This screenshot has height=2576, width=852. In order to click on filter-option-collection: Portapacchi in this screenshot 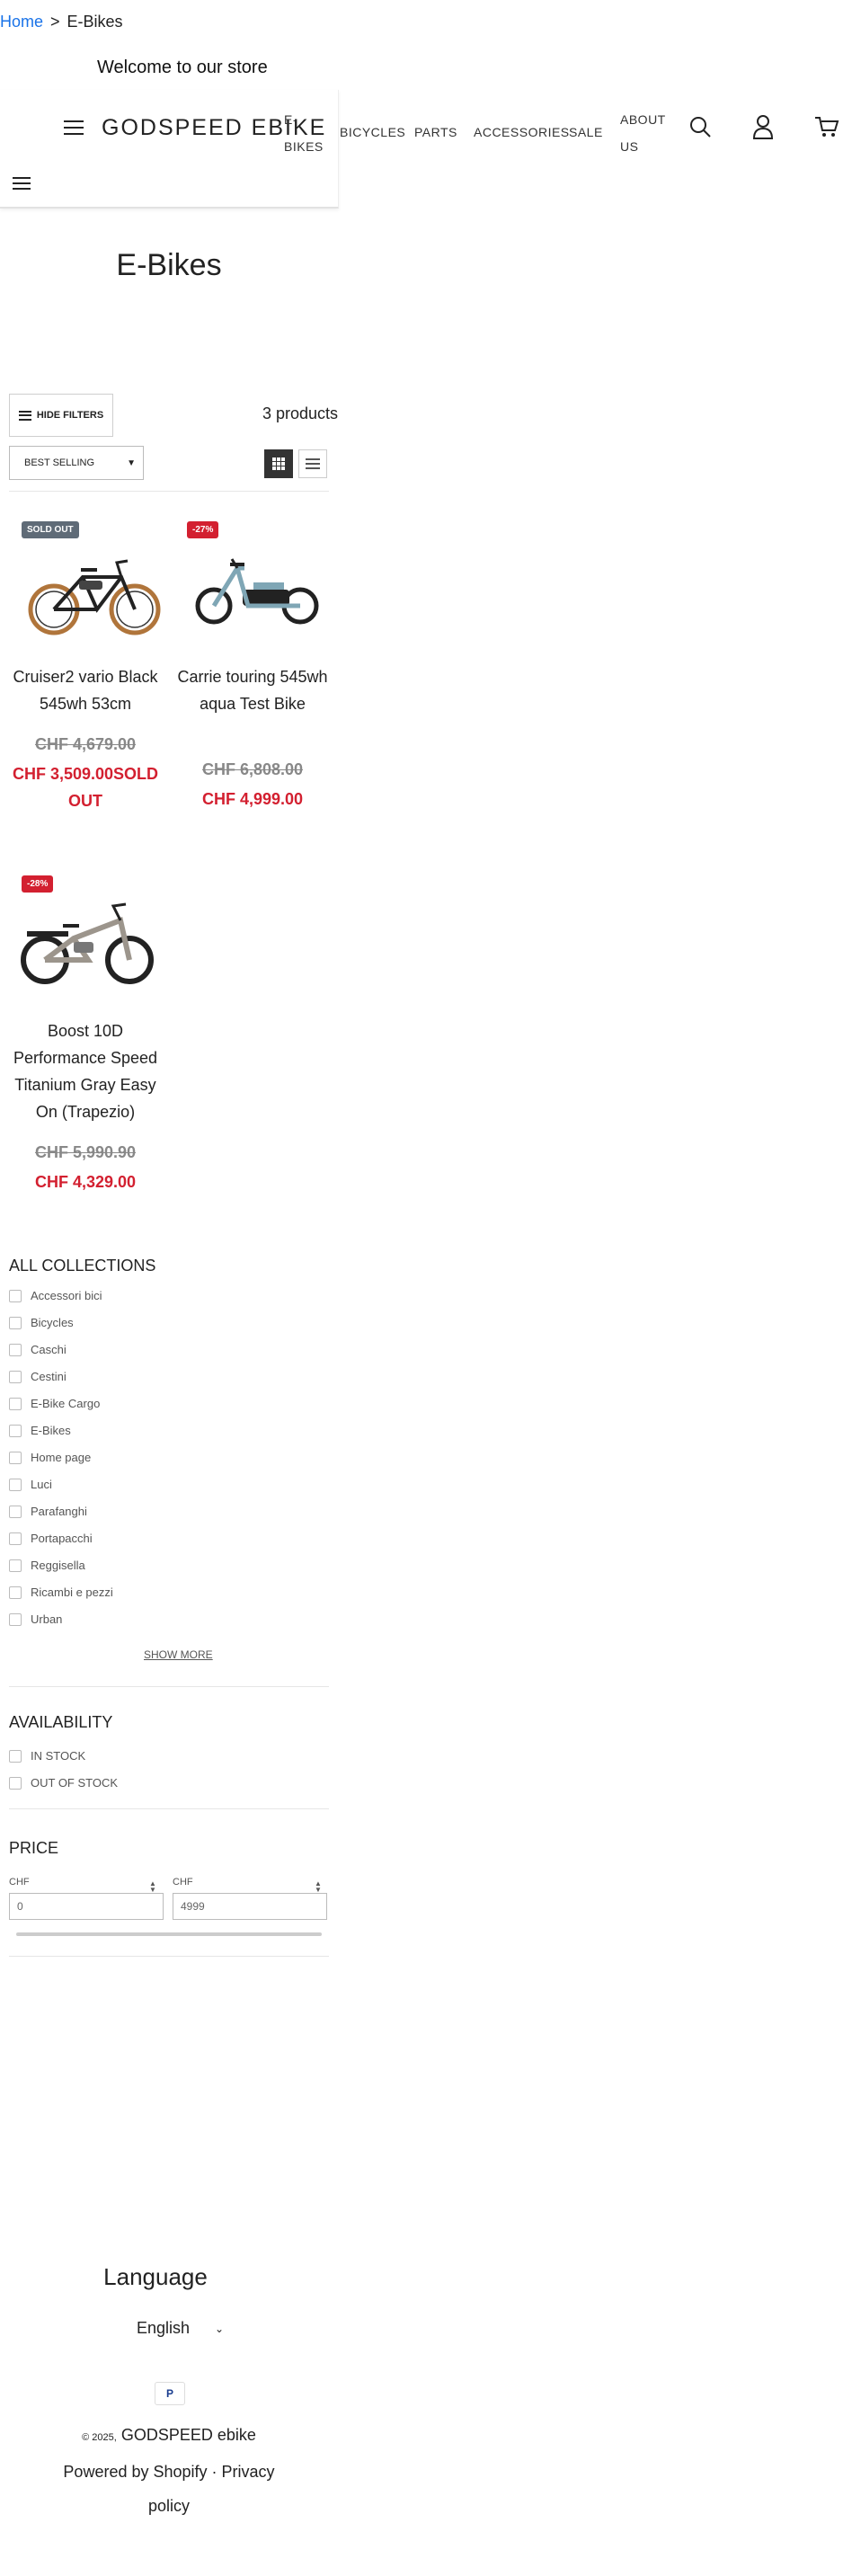, I will do `click(51, 1538)`.